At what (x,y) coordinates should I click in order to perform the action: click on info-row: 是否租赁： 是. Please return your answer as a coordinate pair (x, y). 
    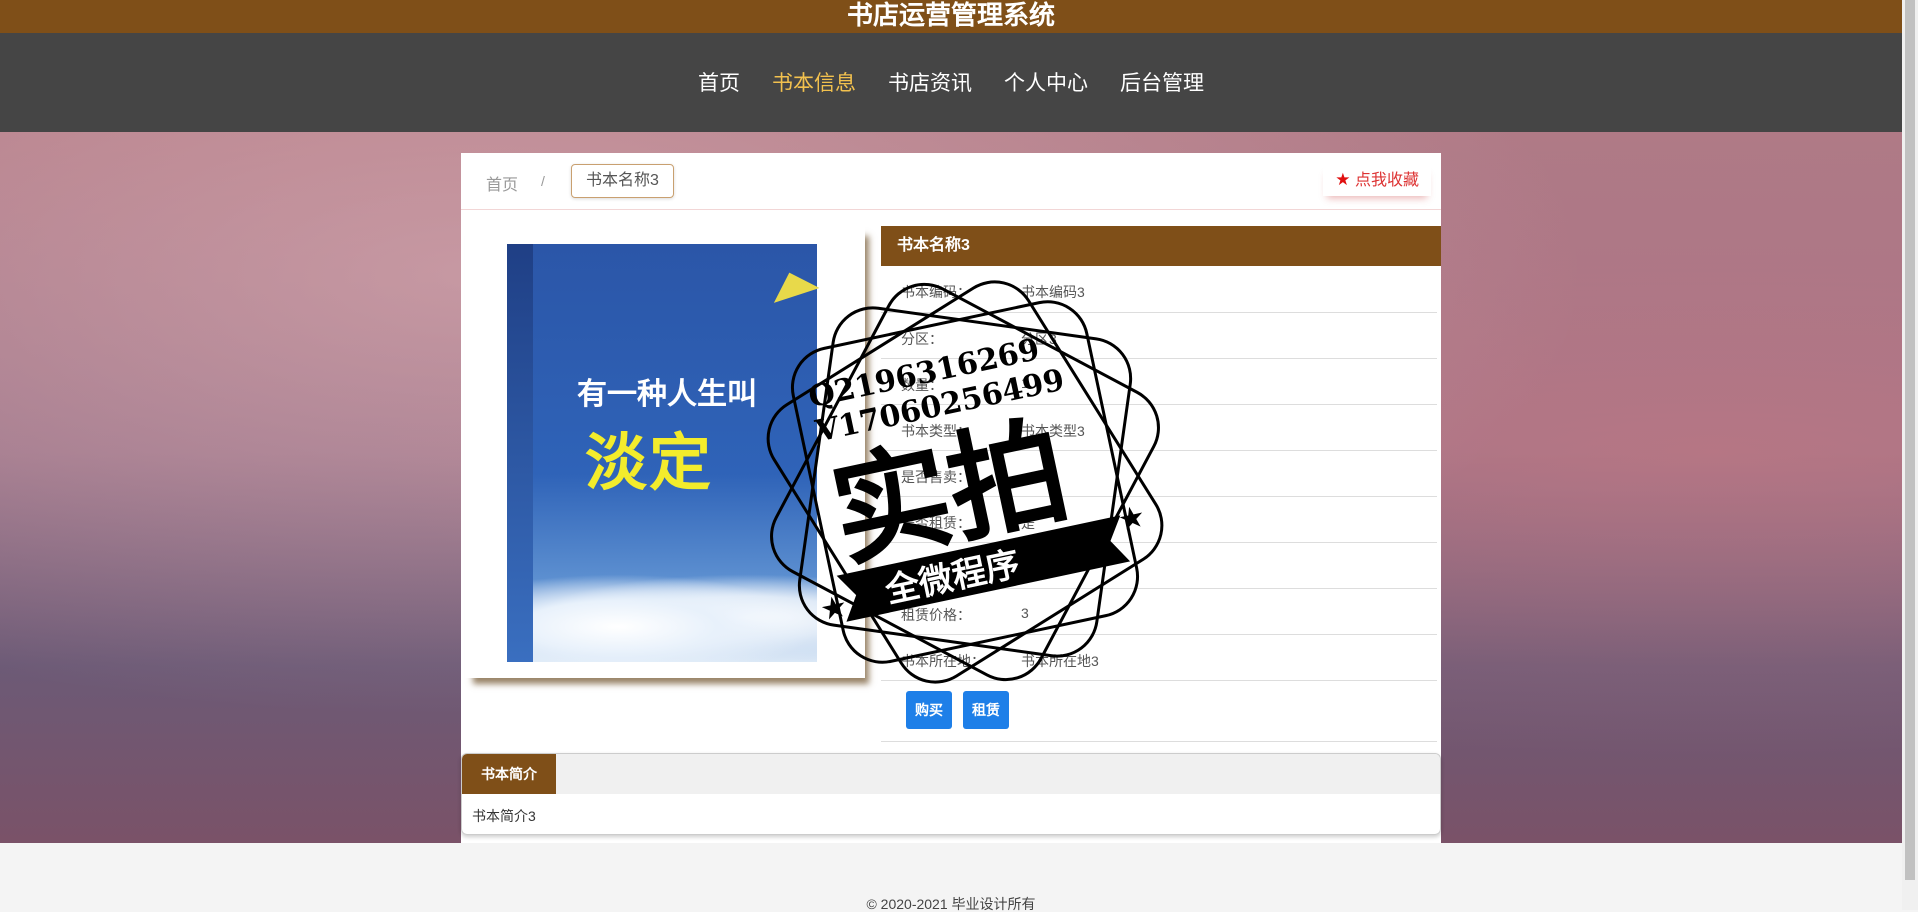
    Looking at the image, I should click on (1159, 520).